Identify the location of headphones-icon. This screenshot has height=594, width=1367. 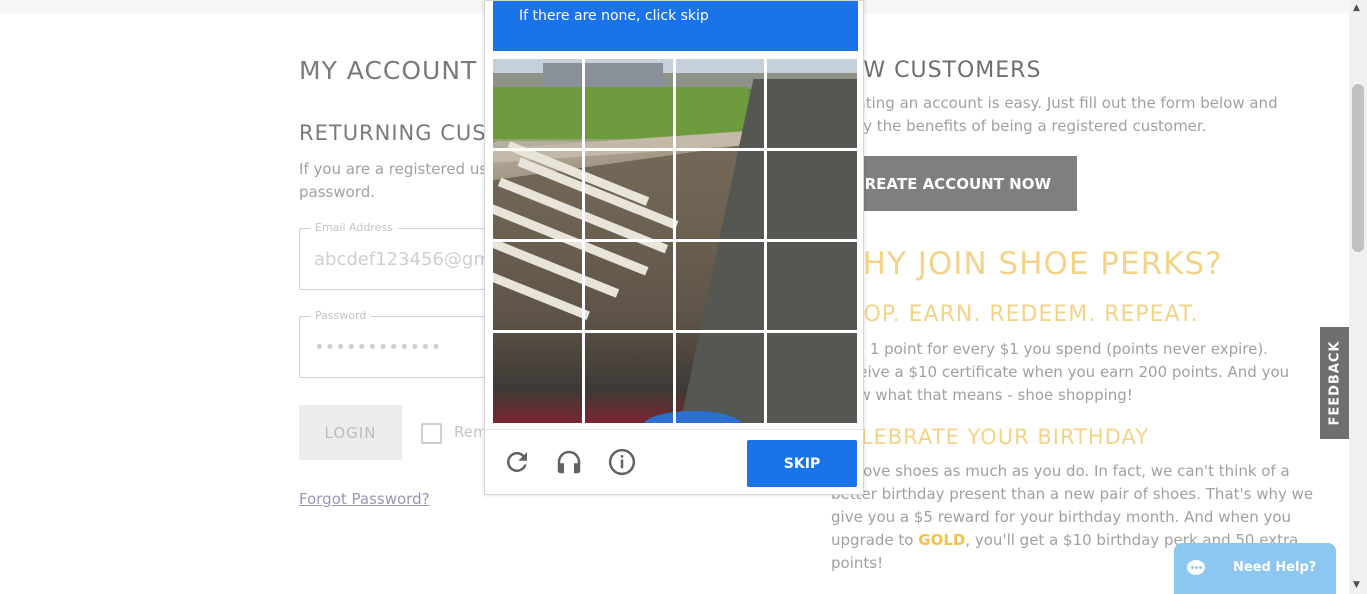
(570, 463).